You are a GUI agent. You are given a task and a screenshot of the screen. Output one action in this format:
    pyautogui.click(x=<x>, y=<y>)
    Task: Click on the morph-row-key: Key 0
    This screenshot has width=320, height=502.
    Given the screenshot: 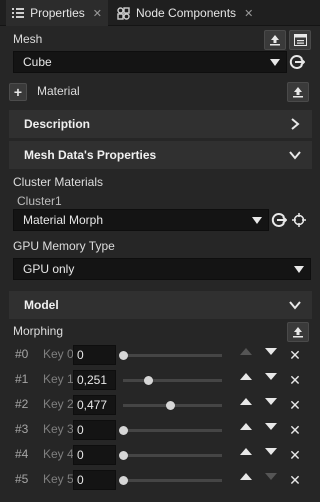 What is the action you would take?
    pyautogui.click(x=58, y=354)
    